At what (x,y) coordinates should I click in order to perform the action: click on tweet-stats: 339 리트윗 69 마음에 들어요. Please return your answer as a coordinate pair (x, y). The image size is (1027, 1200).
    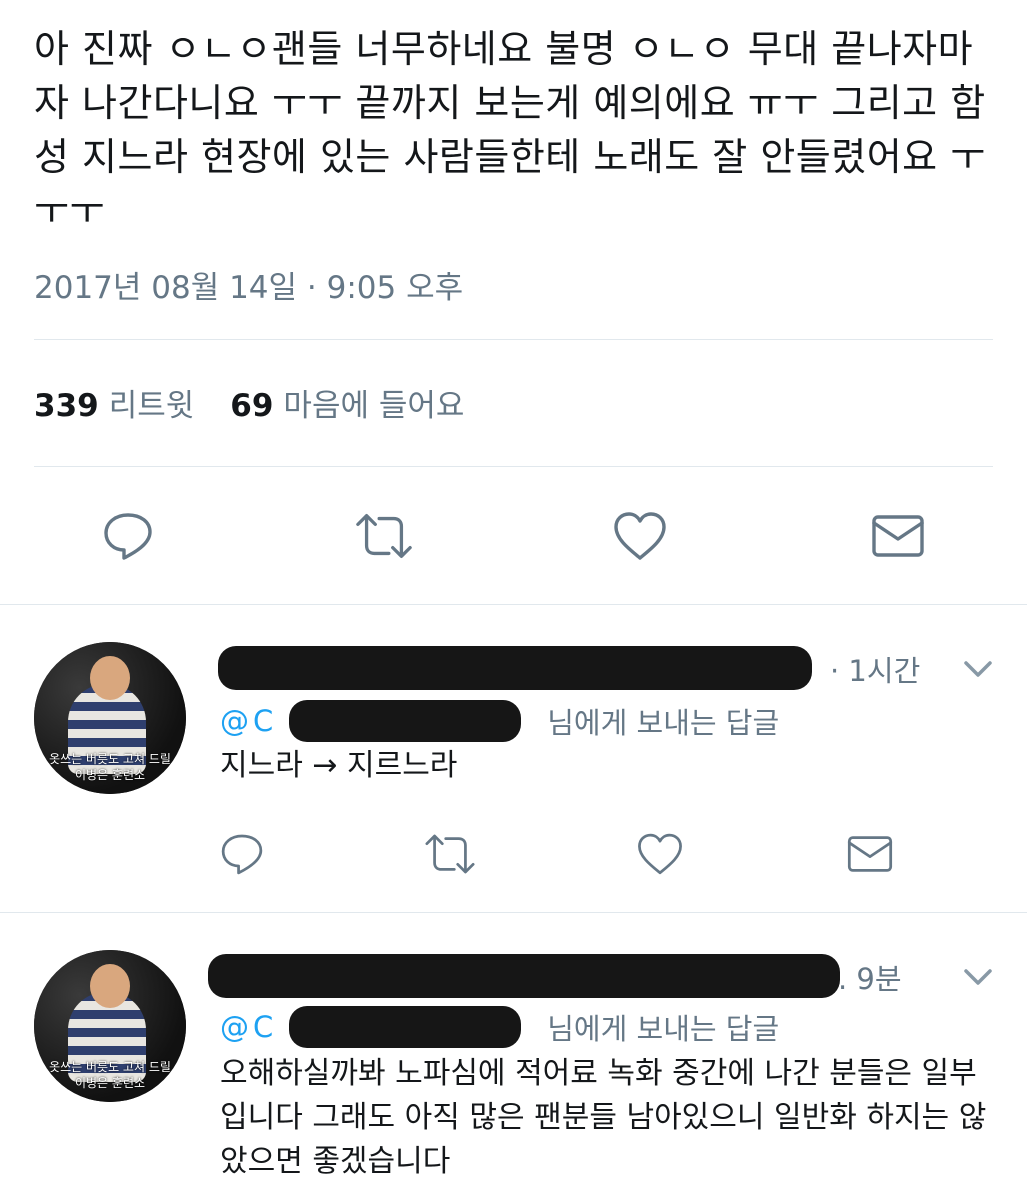
    Looking at the image, I should click on (249, 402).